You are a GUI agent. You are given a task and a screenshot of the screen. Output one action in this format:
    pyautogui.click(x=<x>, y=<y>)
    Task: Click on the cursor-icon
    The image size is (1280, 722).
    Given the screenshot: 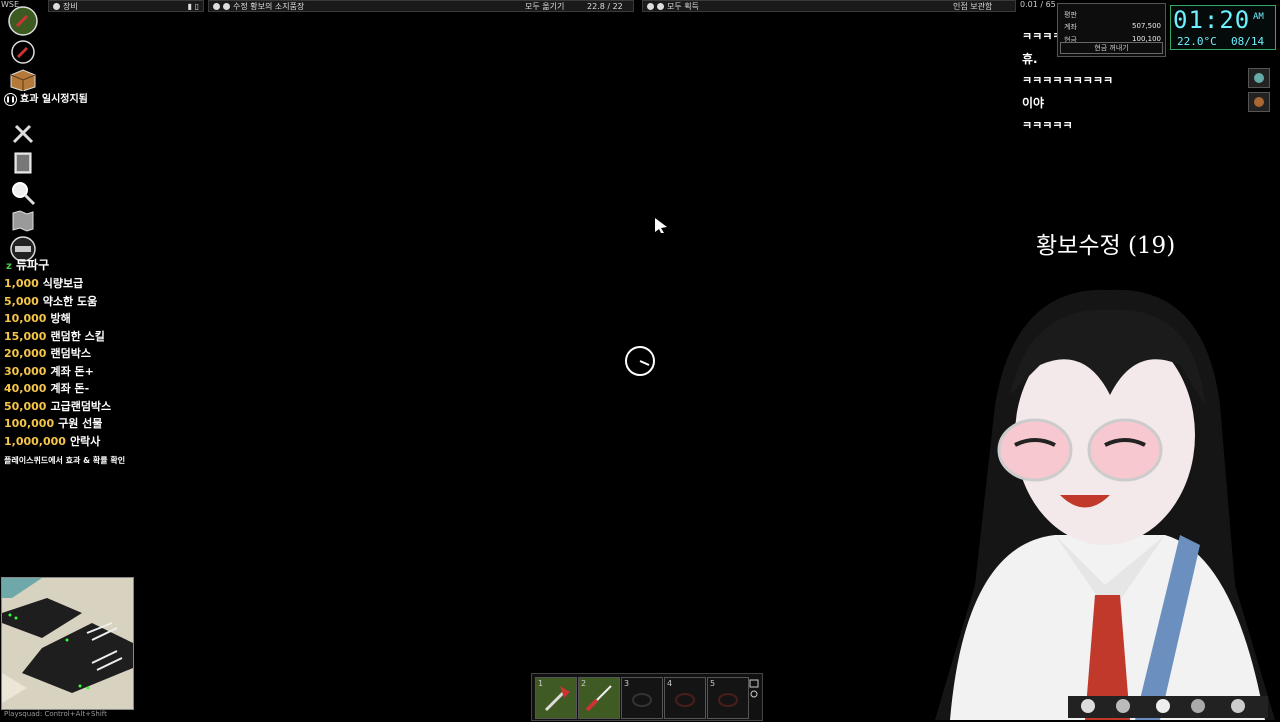 What is the action you would take?
    pyautogui.click(x=661, y=225)
    